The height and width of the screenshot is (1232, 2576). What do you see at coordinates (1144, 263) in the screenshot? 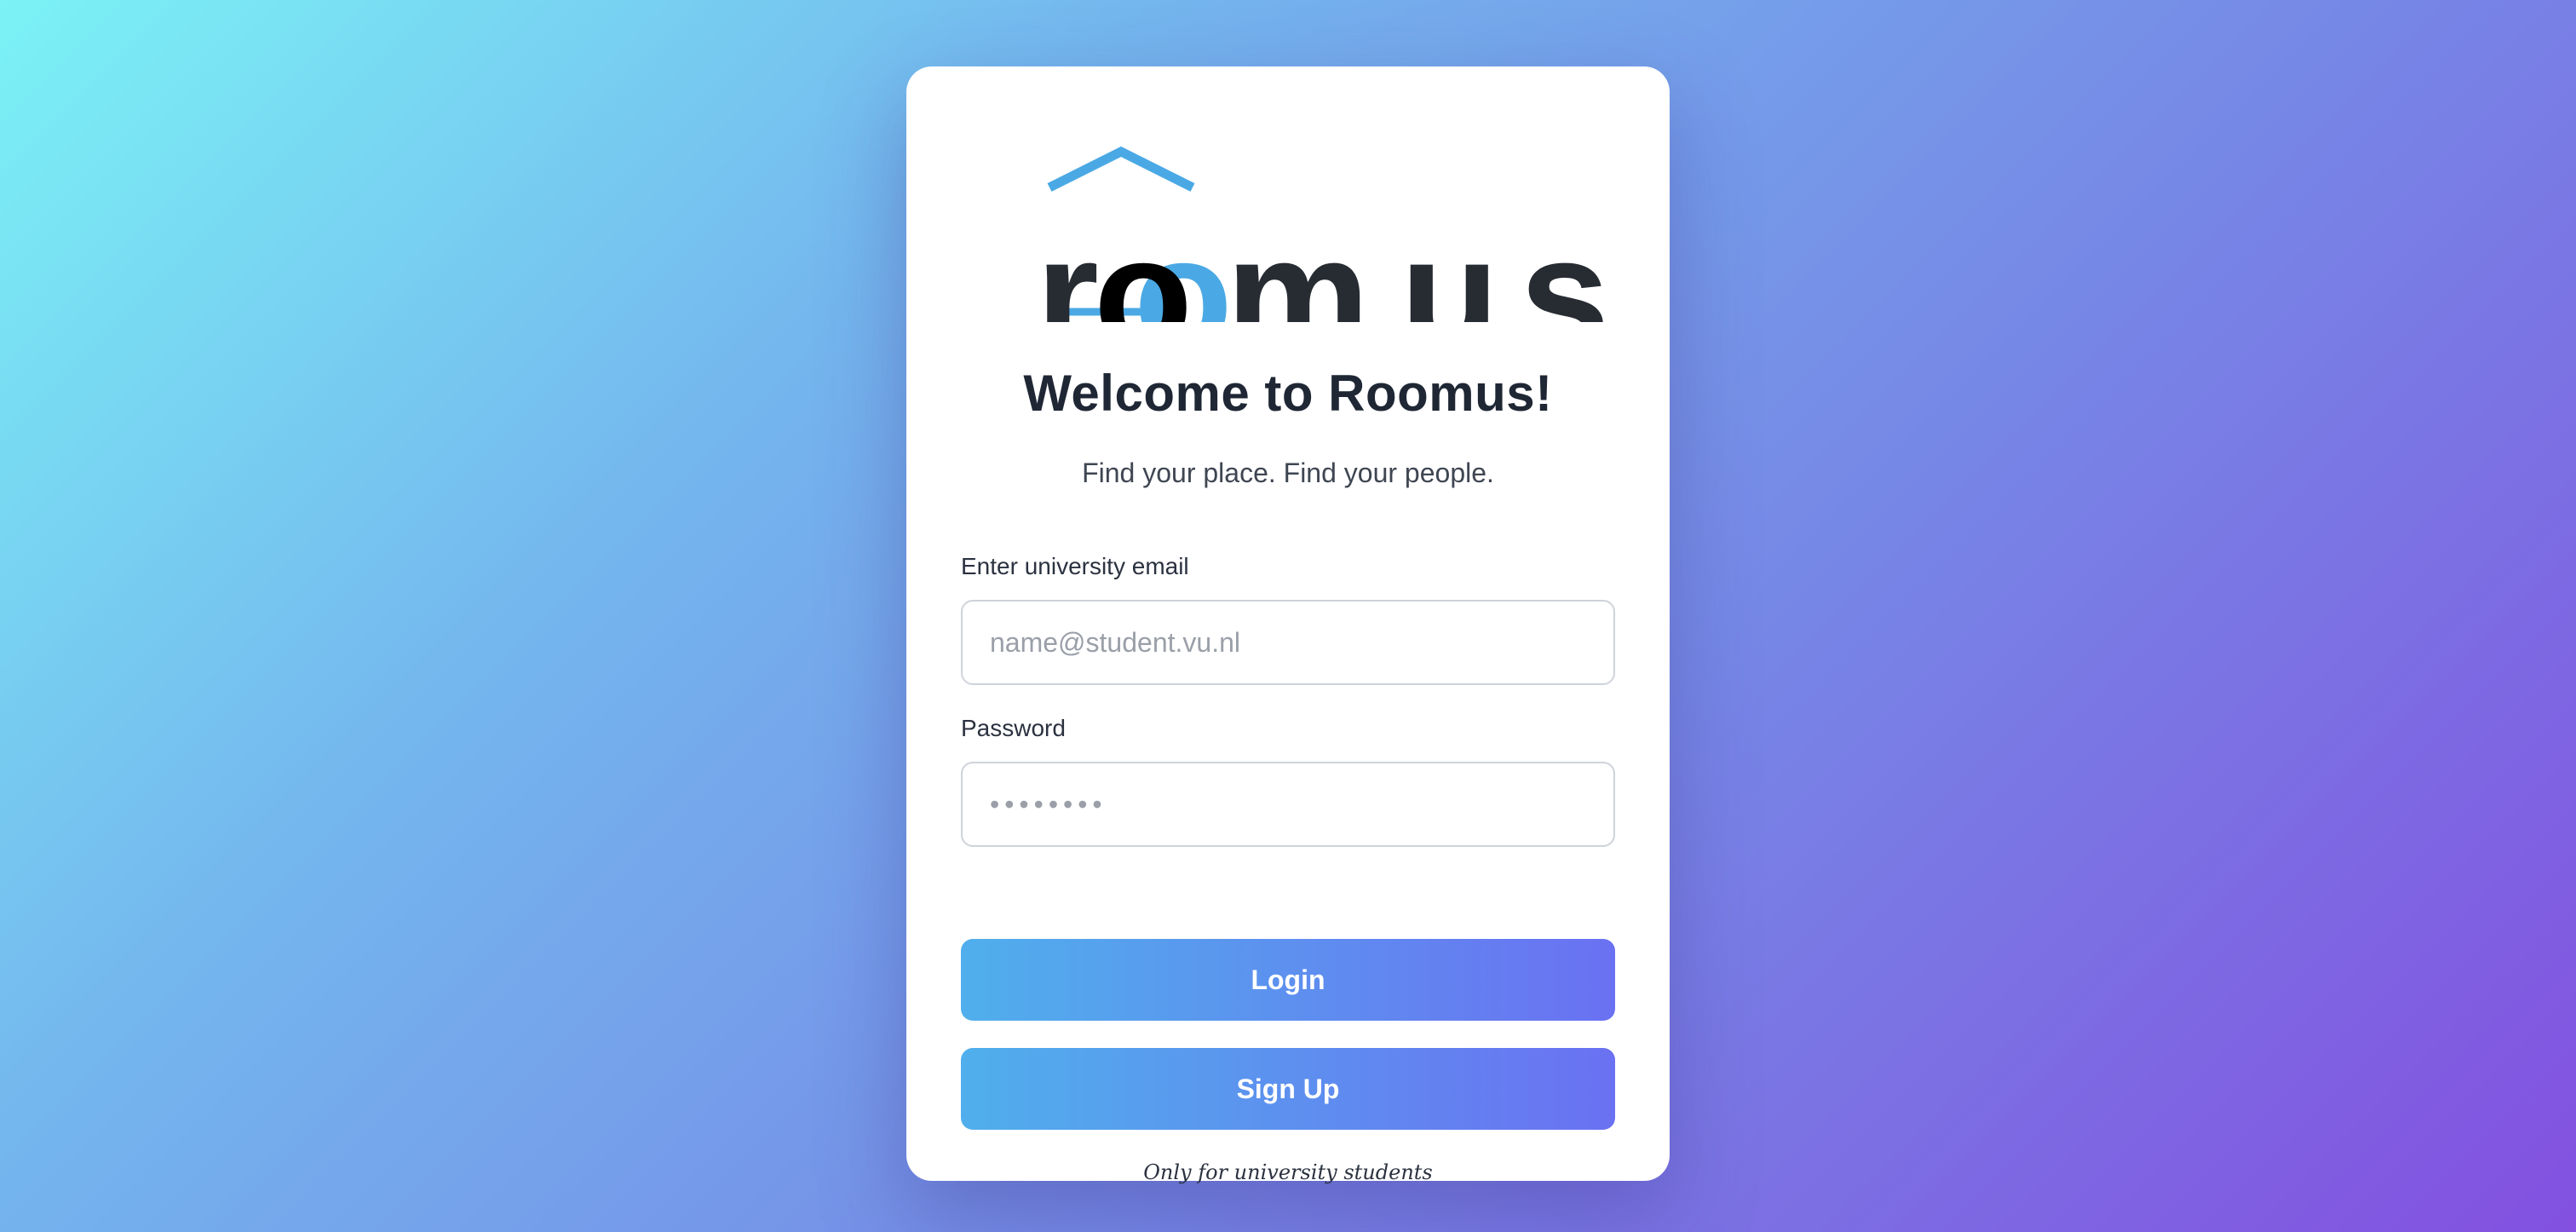
I see `logo-letter-o-black: o` at bounding box center [1144, 263].